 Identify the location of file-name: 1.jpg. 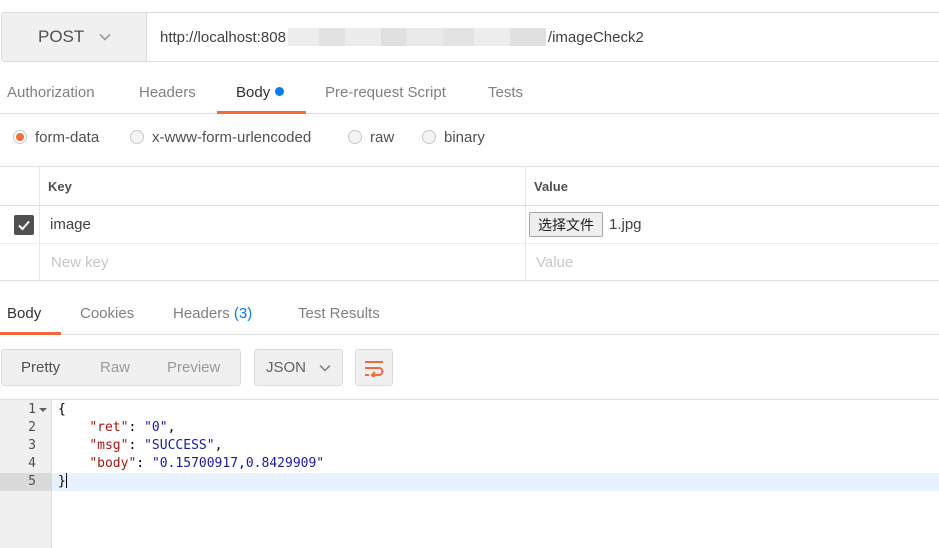
(625, 224).